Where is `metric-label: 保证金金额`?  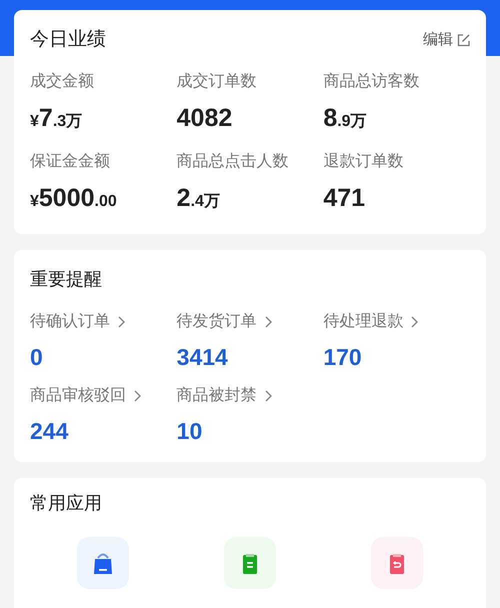
metric-label: 保证金金额 is located at coordinates (70, 162).